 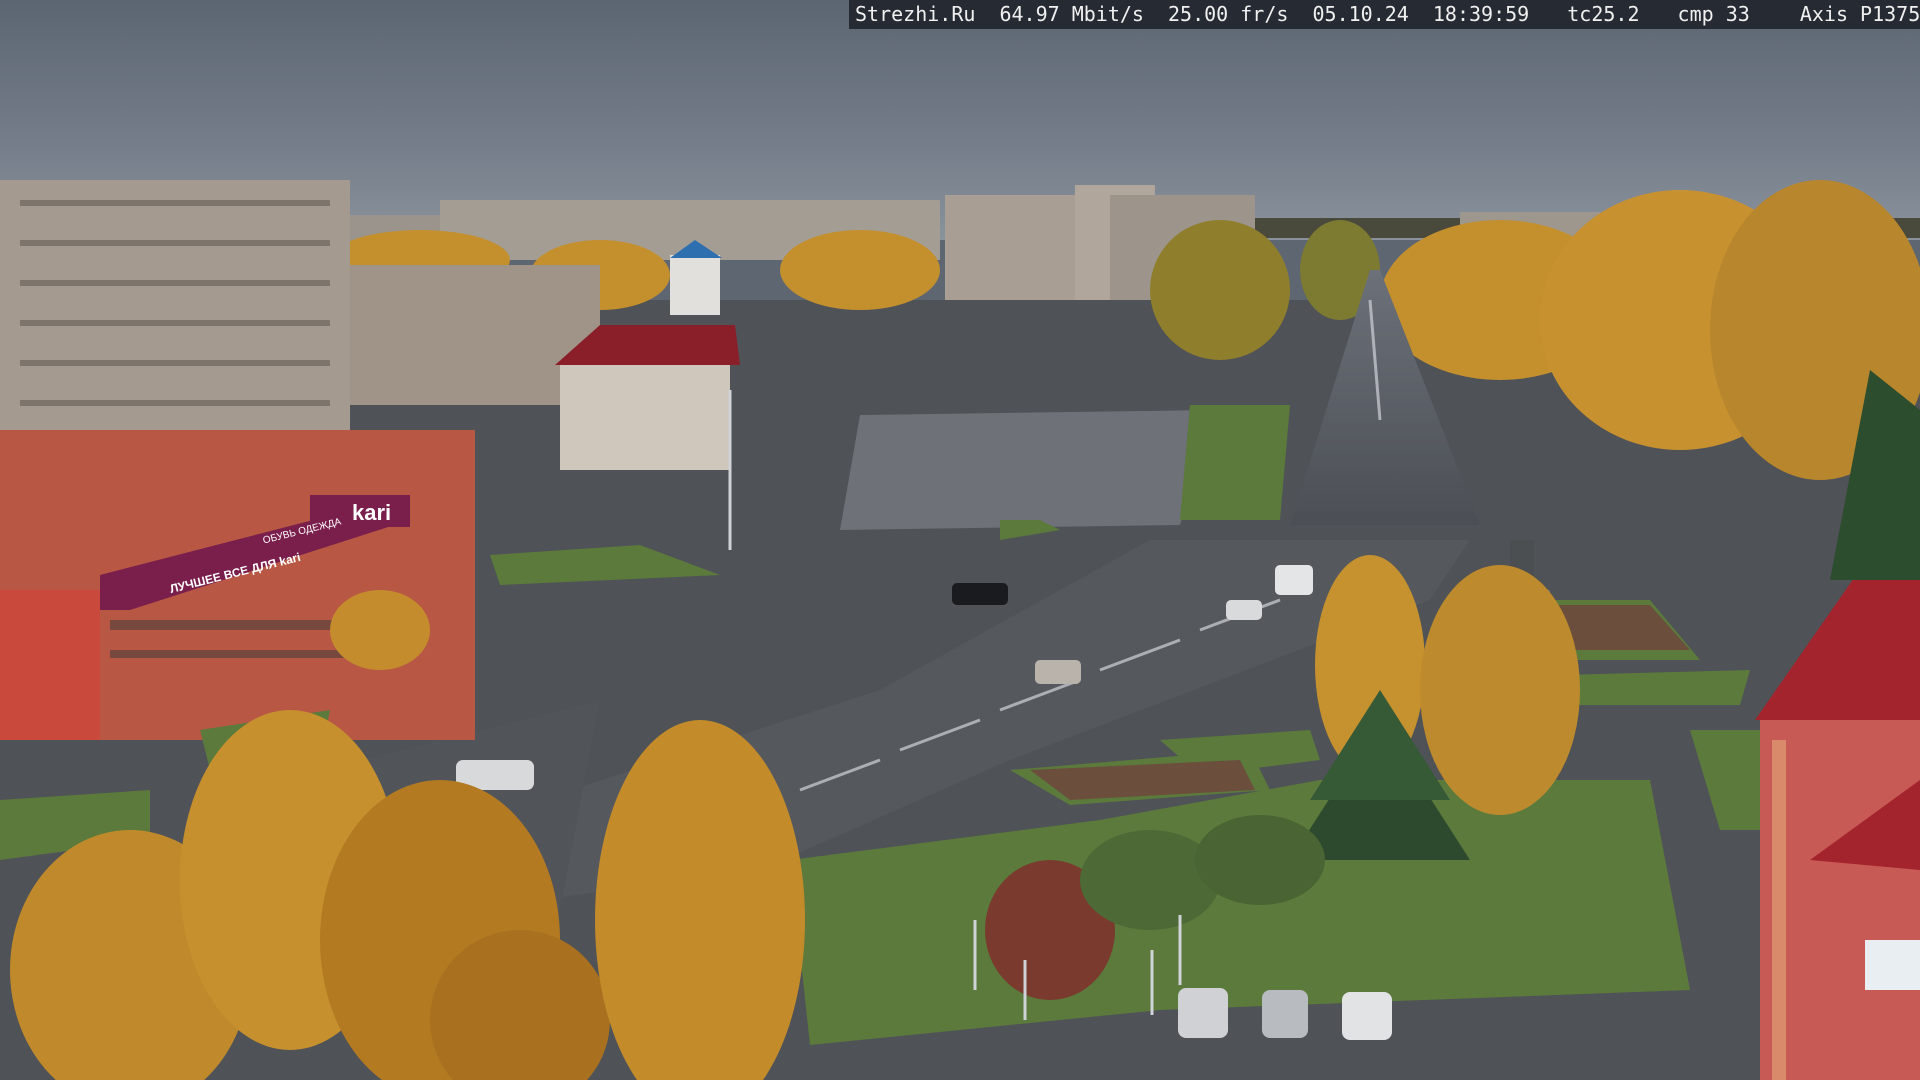 What do you see at coordinates (237, 585) in the screenshot?
I see `kari-store-building` at bounding box center [237, 585].